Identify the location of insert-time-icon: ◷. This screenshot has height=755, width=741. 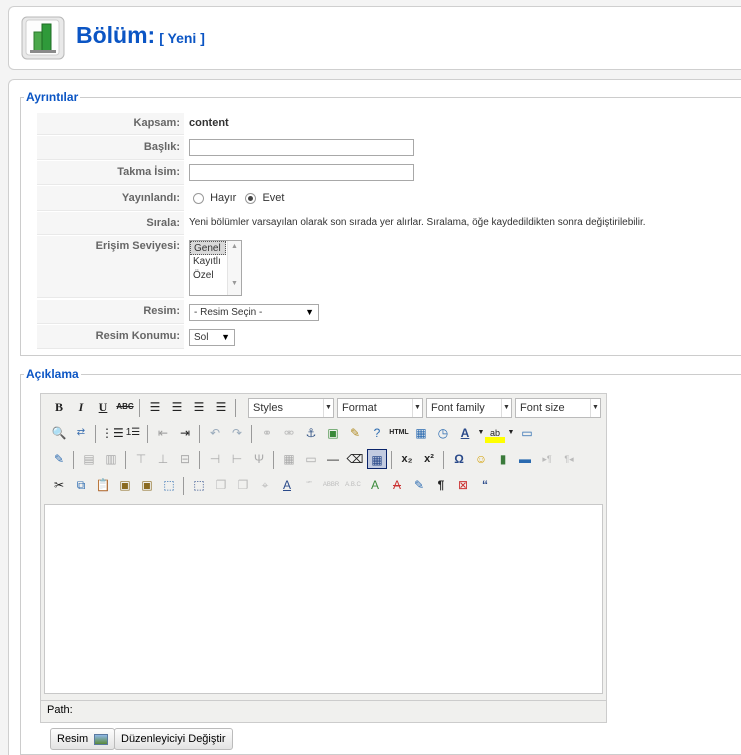
(443, 433).